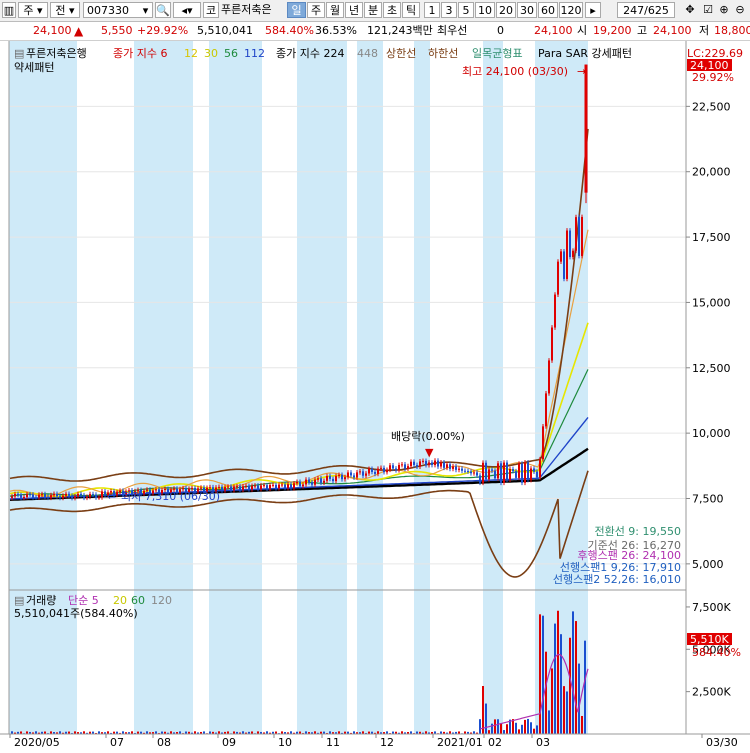  Describe the element at coordinates (709, 639) in the screenshot. I see `volume-tag-value: 5,510K` at that location.